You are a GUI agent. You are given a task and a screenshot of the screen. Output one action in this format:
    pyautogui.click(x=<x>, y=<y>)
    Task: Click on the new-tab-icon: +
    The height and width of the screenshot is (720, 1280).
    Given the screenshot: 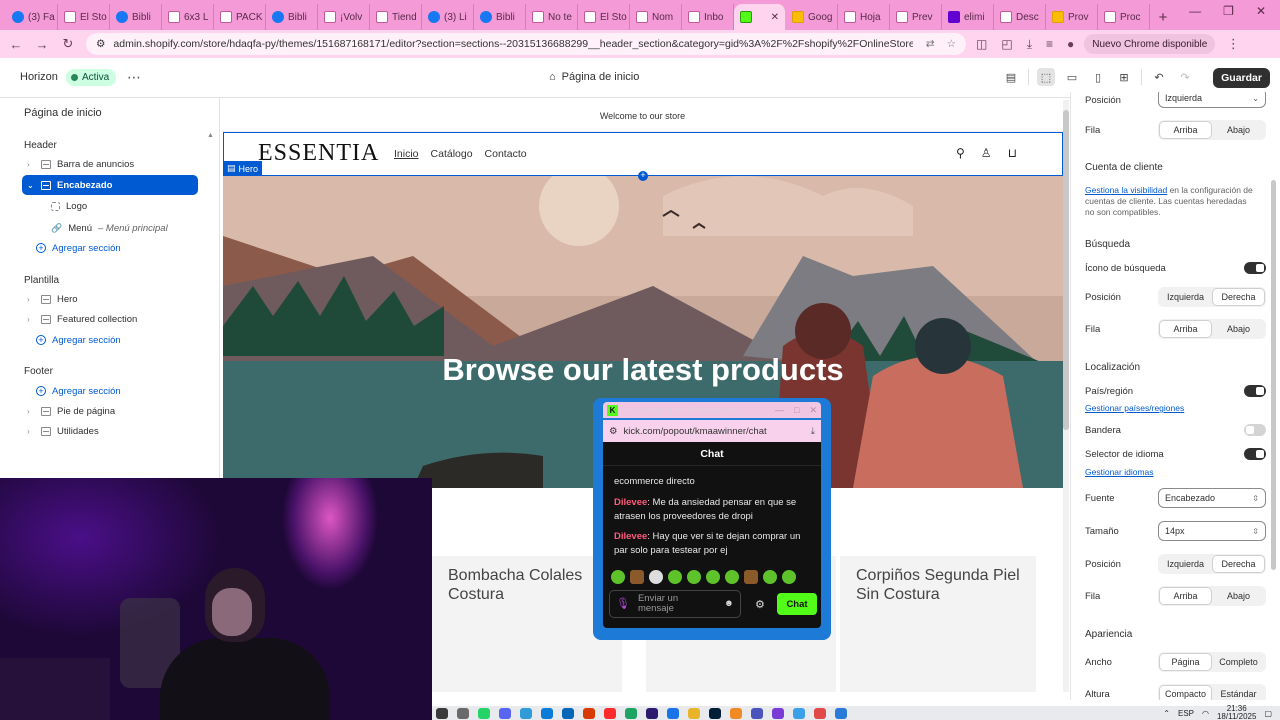 What is the action you would take?
    pyautogui.click(x=1163, y=17)
    